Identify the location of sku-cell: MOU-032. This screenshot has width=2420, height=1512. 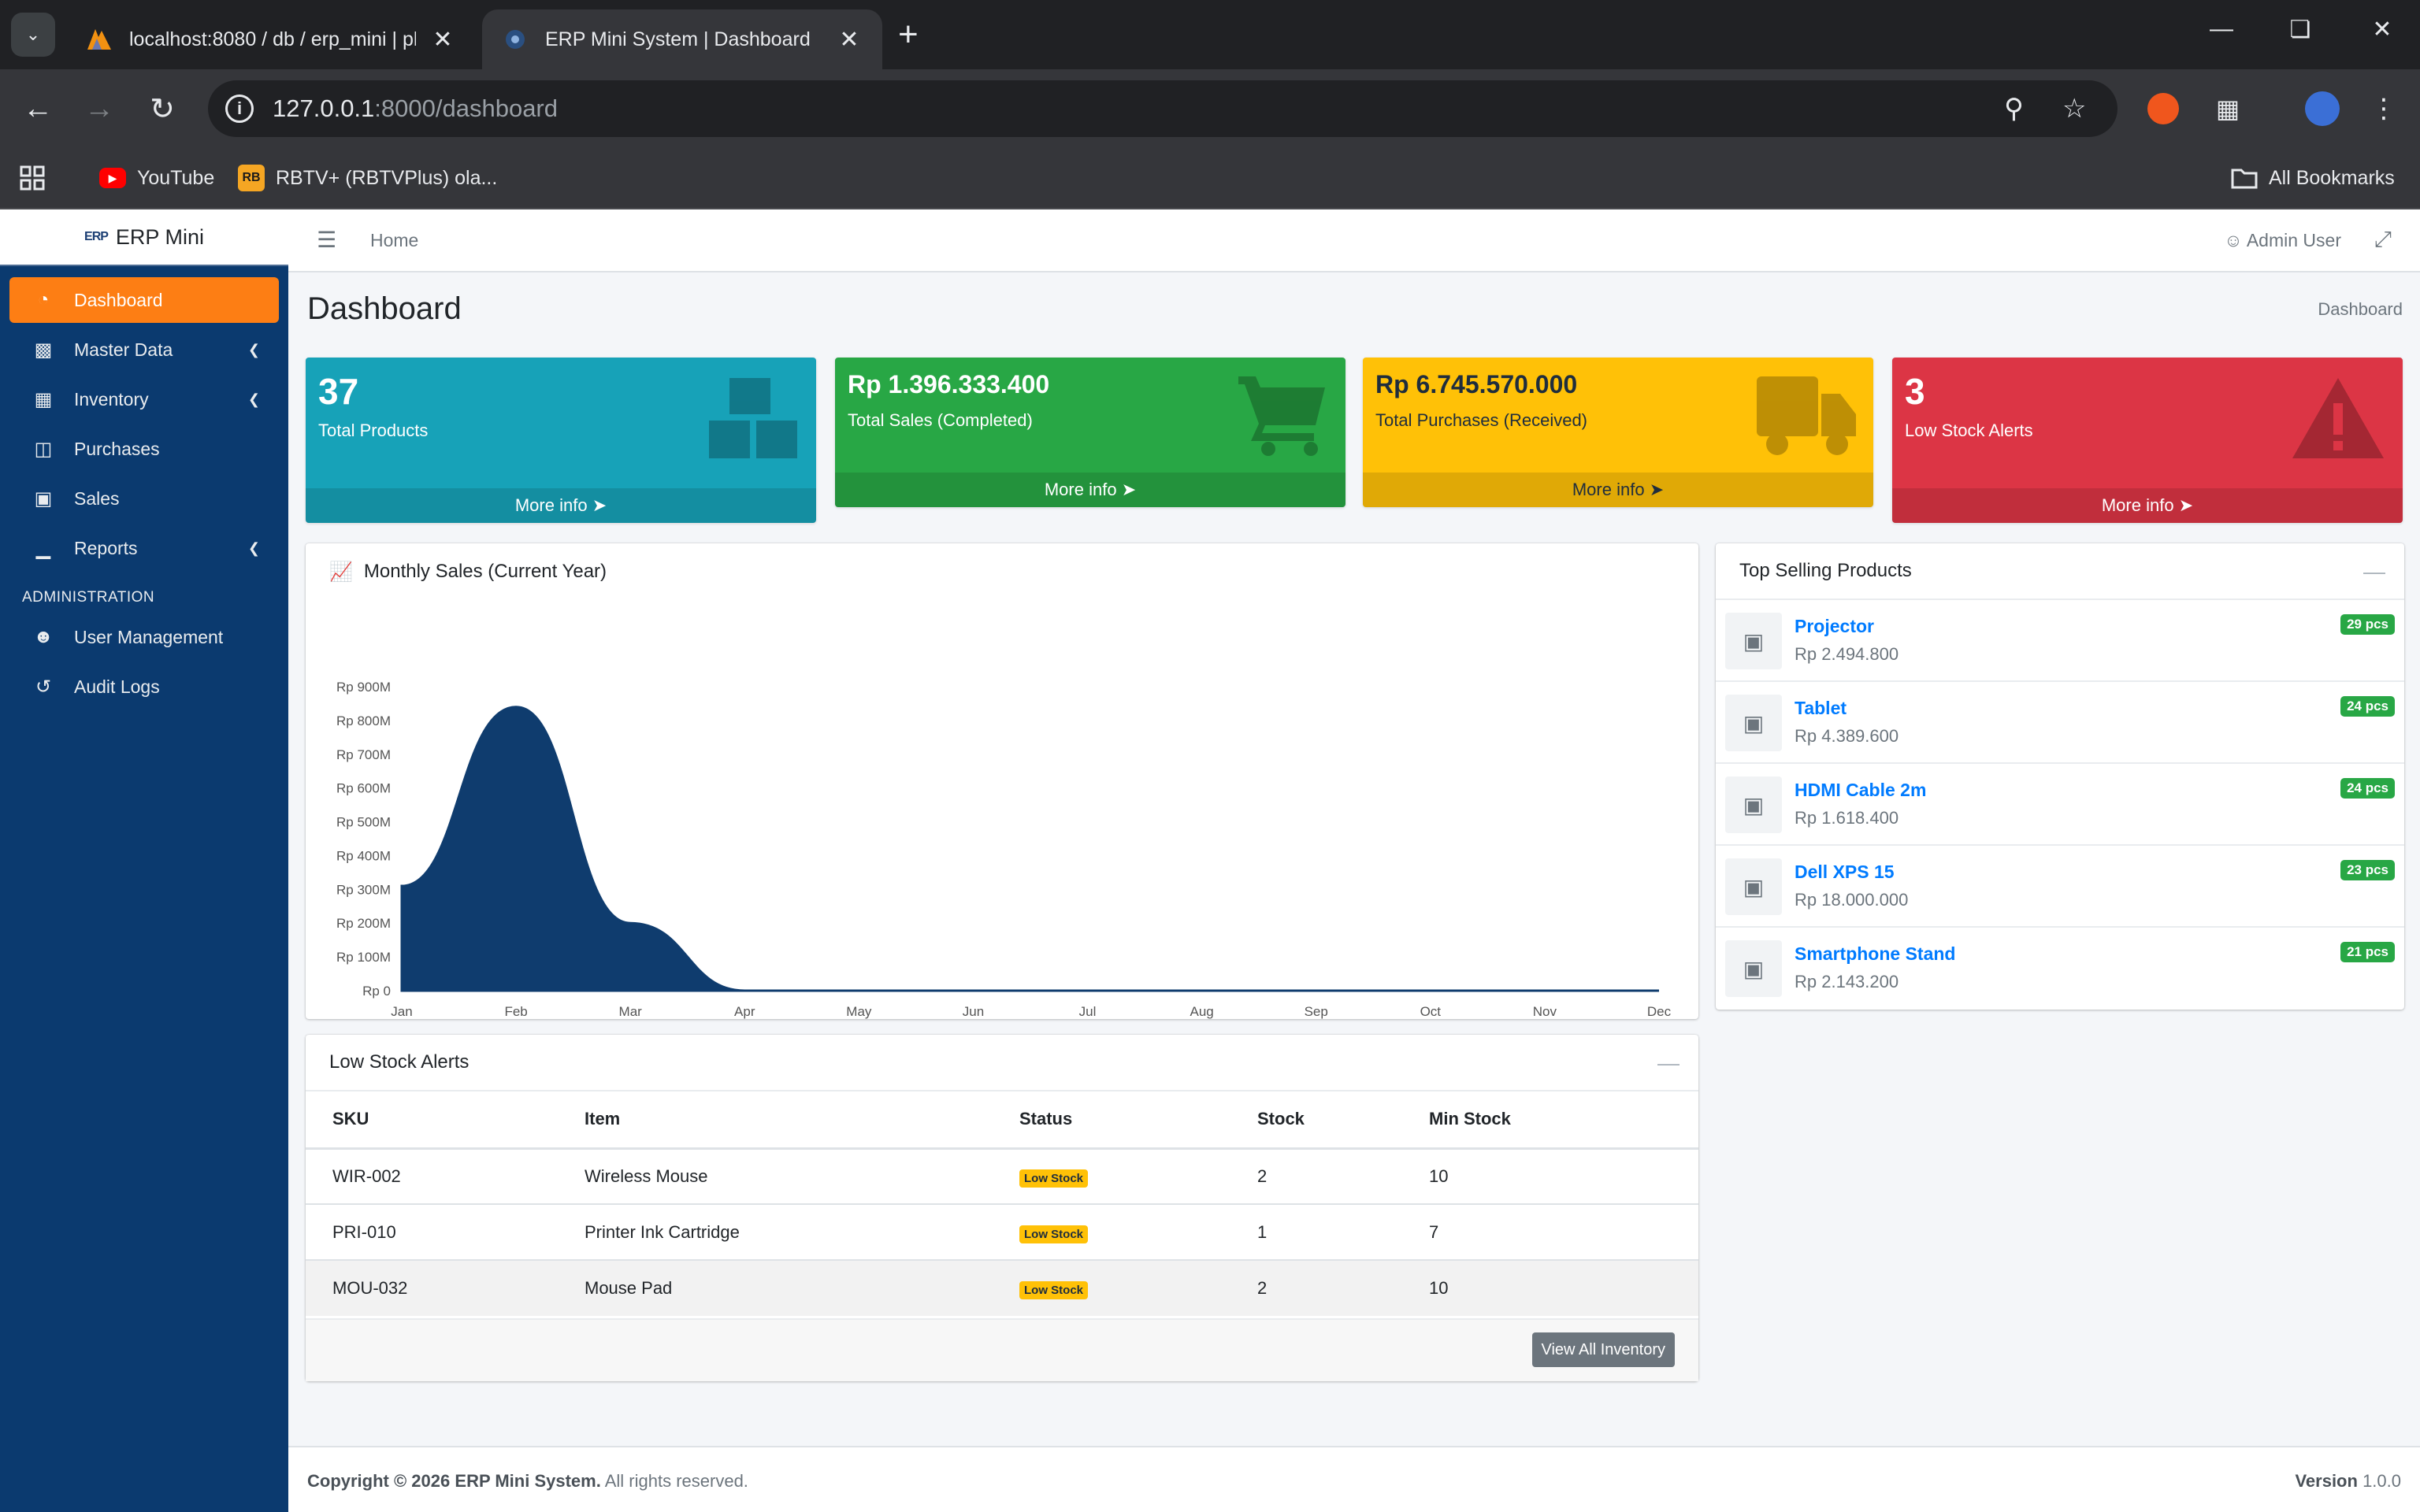
(432, 1287).